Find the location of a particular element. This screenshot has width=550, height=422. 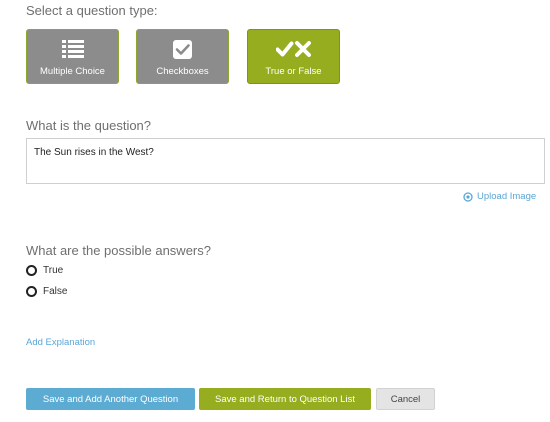

list-icon is located at coordinates (72, 49).